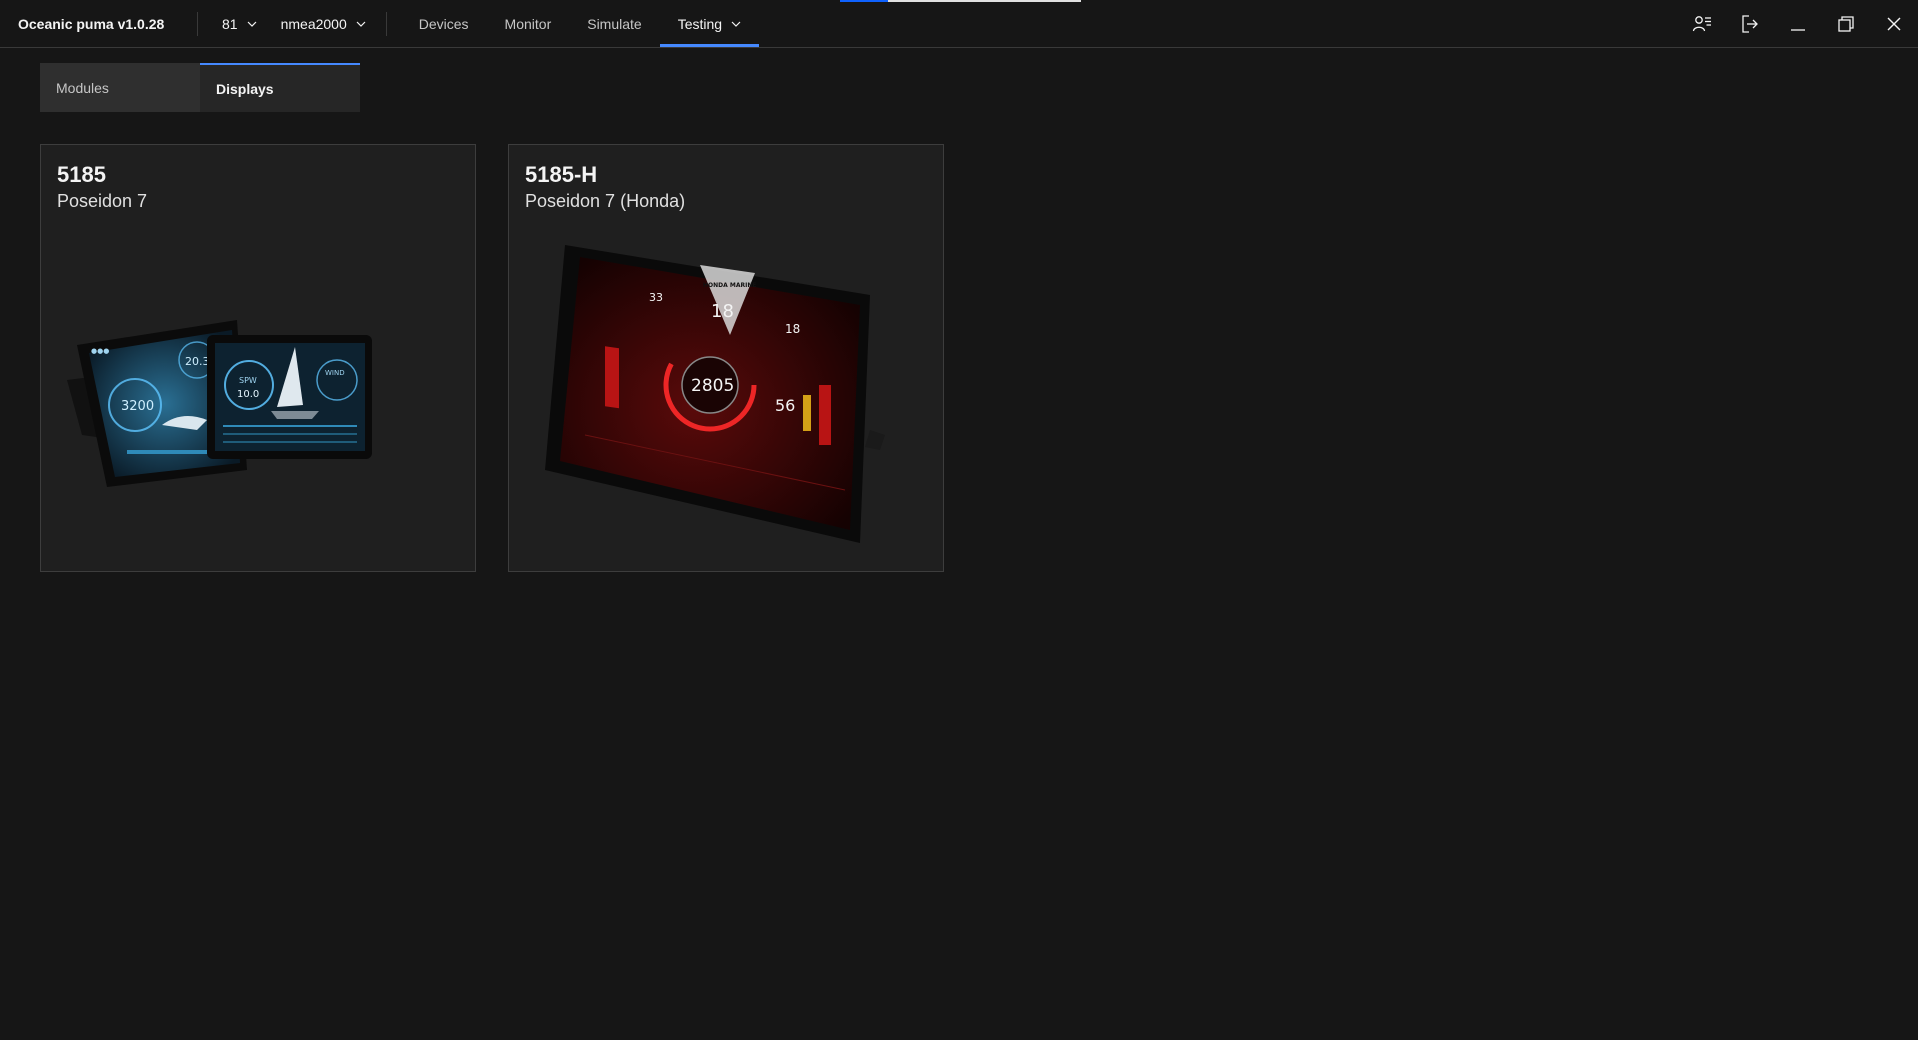  I want to click on nav-simulate-label: Simulate, so click(614, 23).